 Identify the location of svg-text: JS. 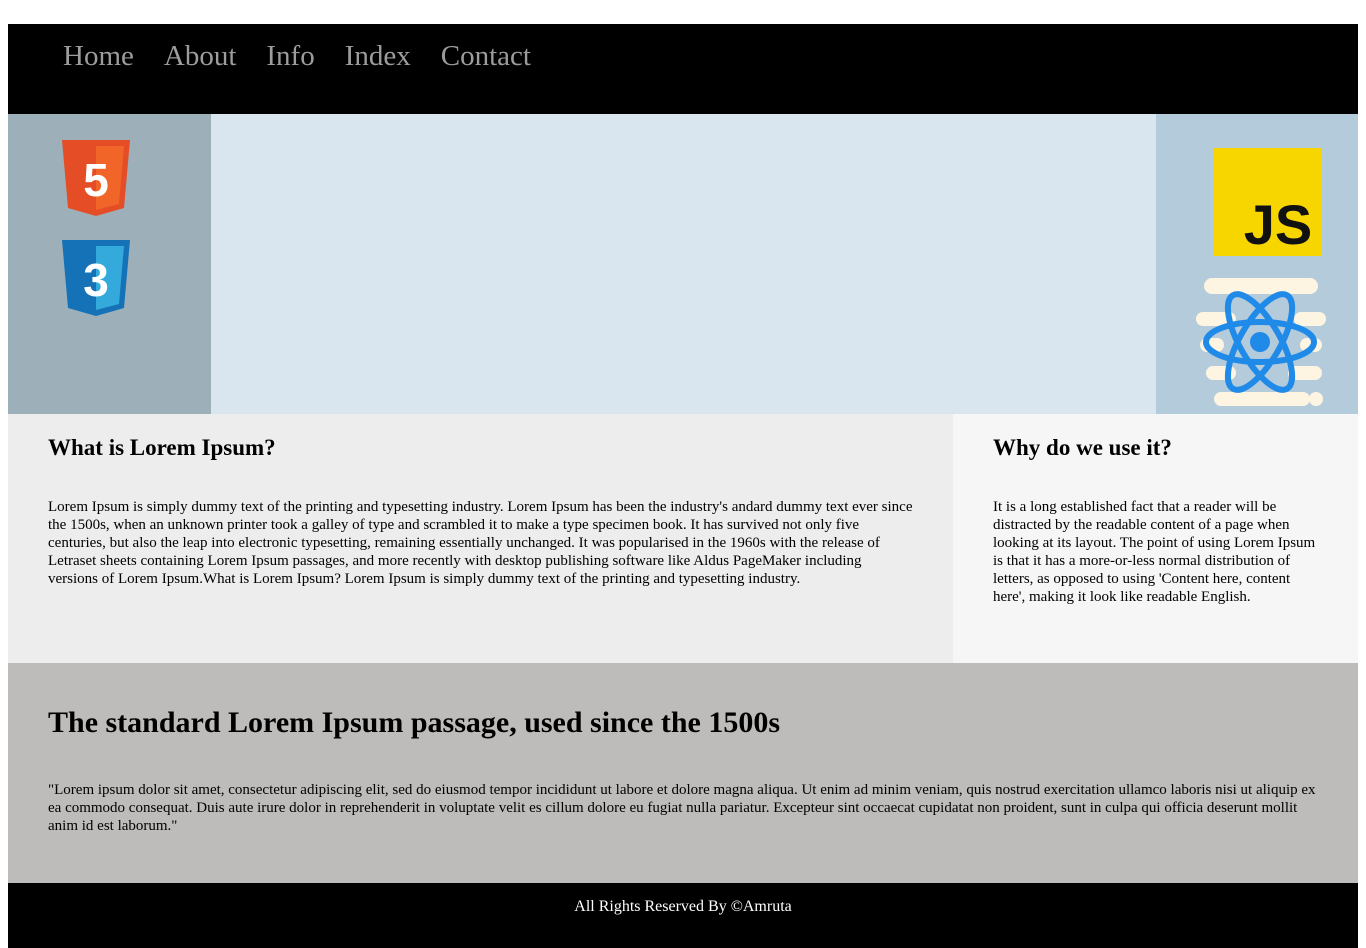
(1278, 224).